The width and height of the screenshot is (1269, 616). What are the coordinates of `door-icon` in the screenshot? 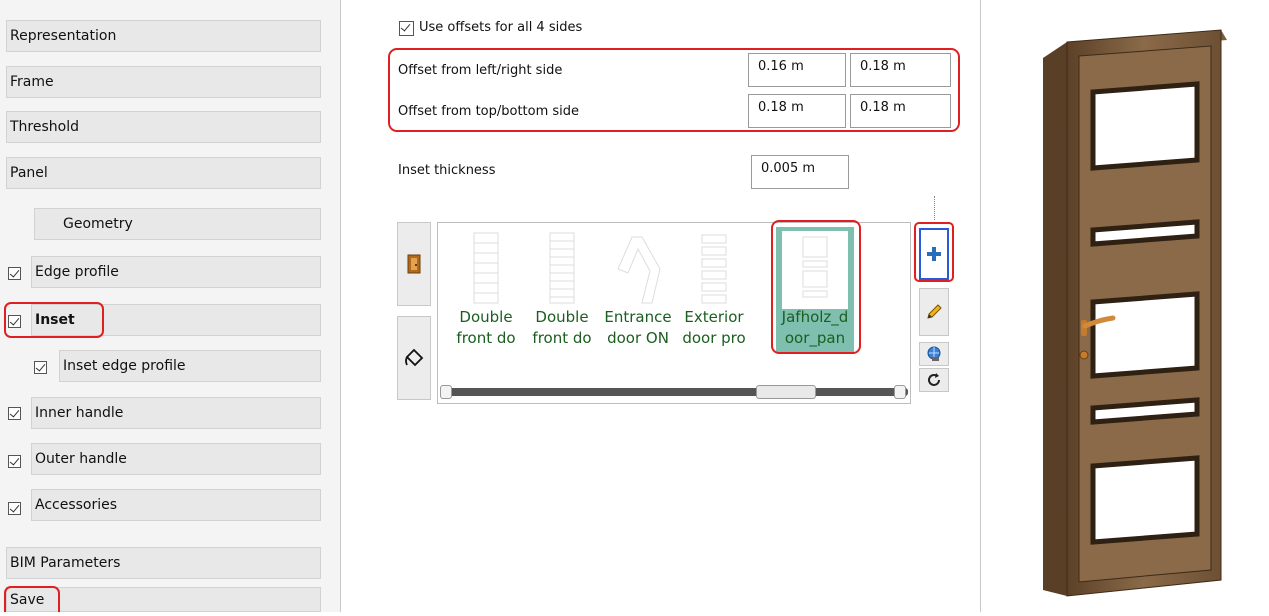 It's located at (414, 264).